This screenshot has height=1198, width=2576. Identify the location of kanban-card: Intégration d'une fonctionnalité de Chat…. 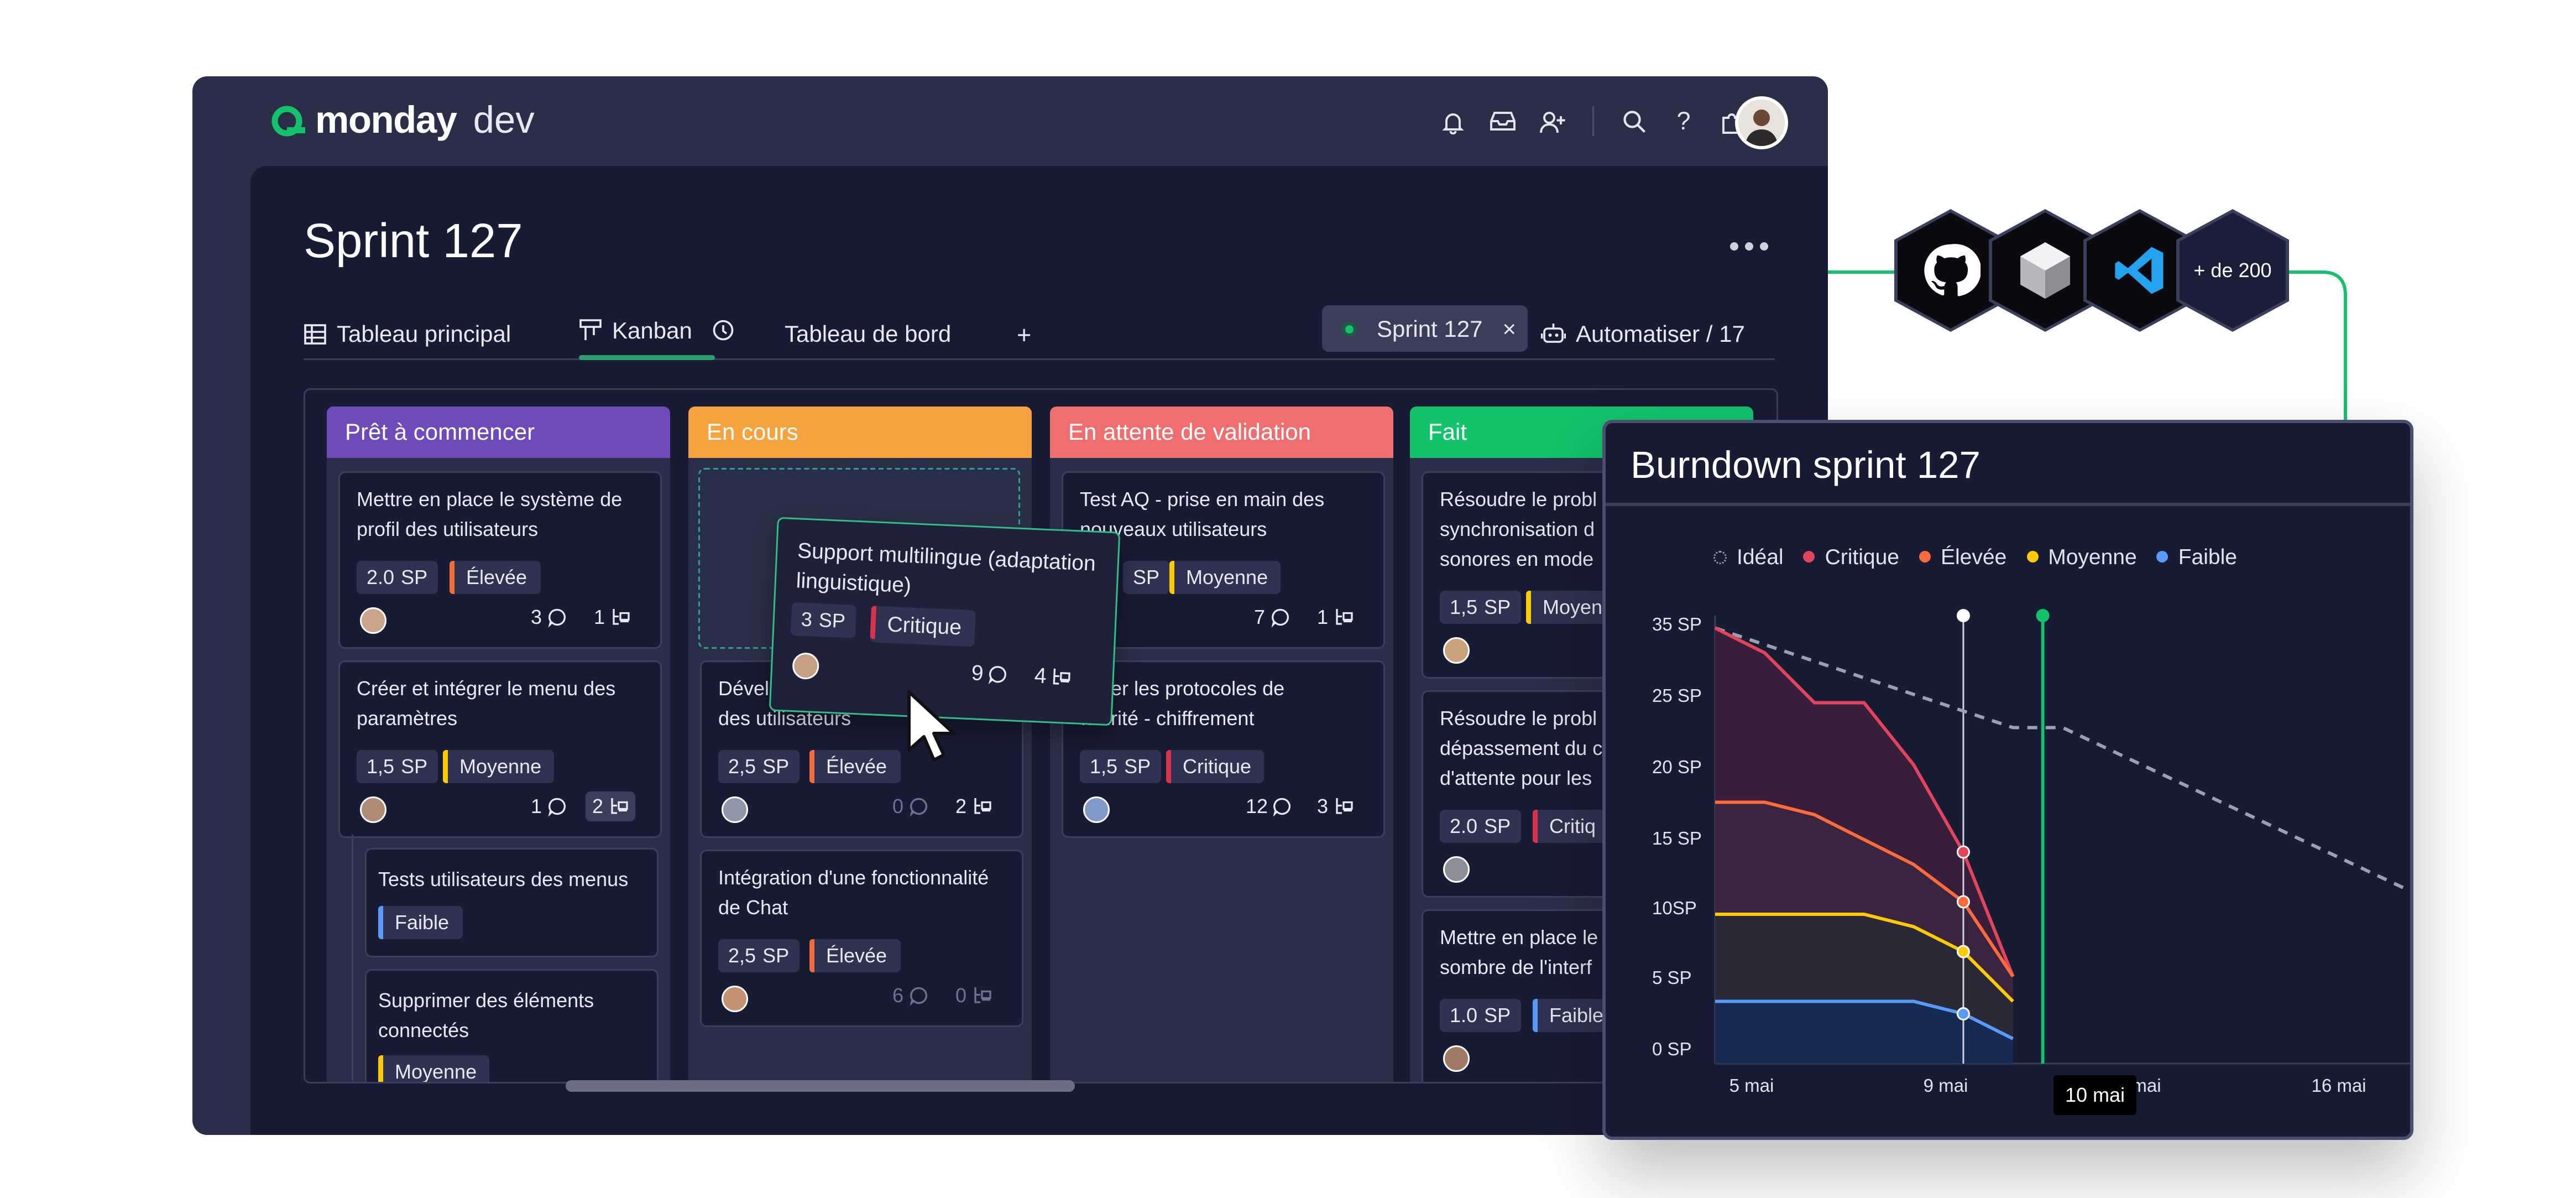
(861, 939).